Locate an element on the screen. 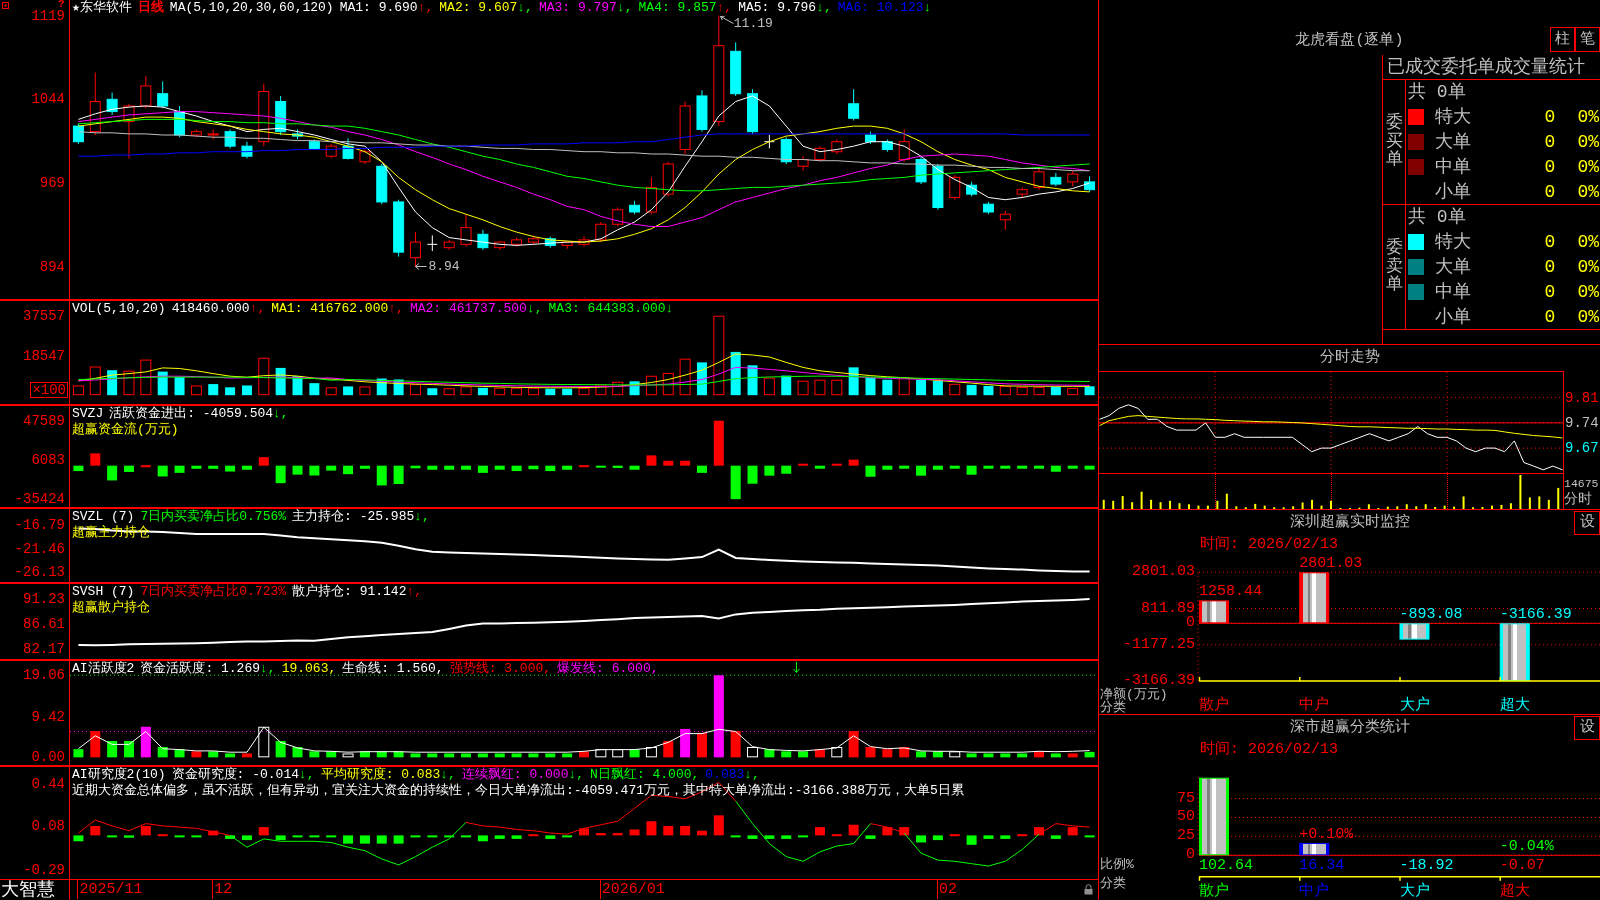 This screenshot has width=1600, height=900. group-label: 委买单 is located at coordinates (1394, 142).